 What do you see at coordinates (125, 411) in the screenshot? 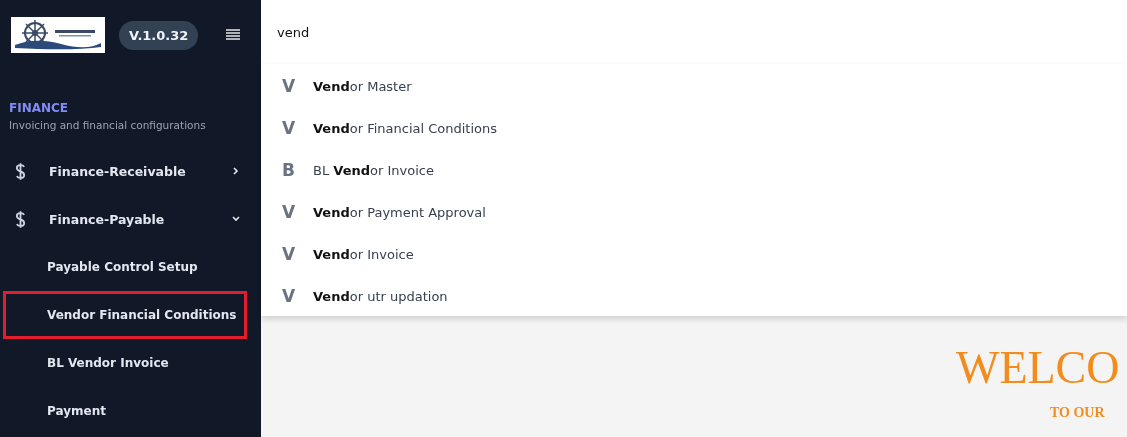
I see `submenu-item: Payment` at bounding box center [125, 411].